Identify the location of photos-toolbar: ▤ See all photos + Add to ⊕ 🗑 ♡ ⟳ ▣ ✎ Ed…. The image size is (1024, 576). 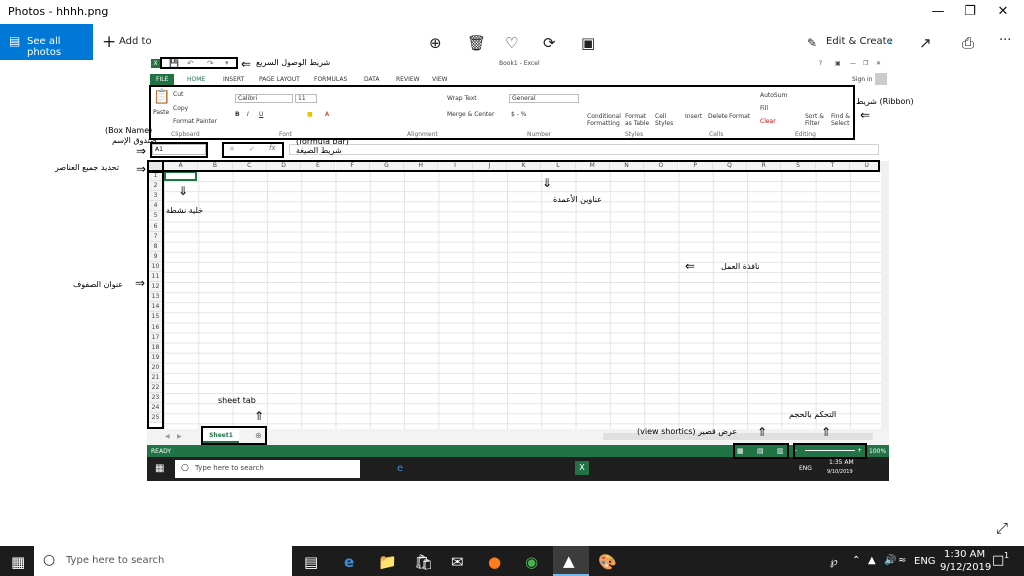
(512, 42).